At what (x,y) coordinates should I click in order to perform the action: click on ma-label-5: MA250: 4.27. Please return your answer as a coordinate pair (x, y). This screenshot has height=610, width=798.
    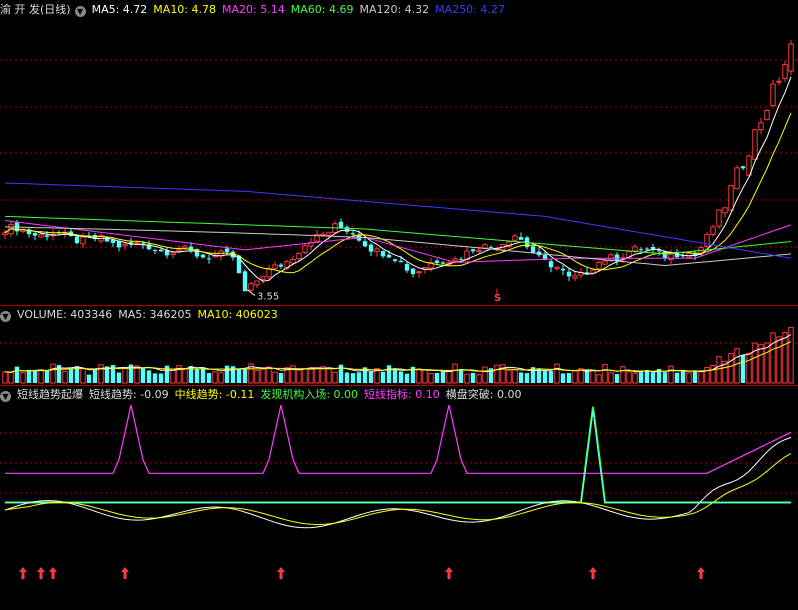
    Looking at the image, I should click on (470, 9).